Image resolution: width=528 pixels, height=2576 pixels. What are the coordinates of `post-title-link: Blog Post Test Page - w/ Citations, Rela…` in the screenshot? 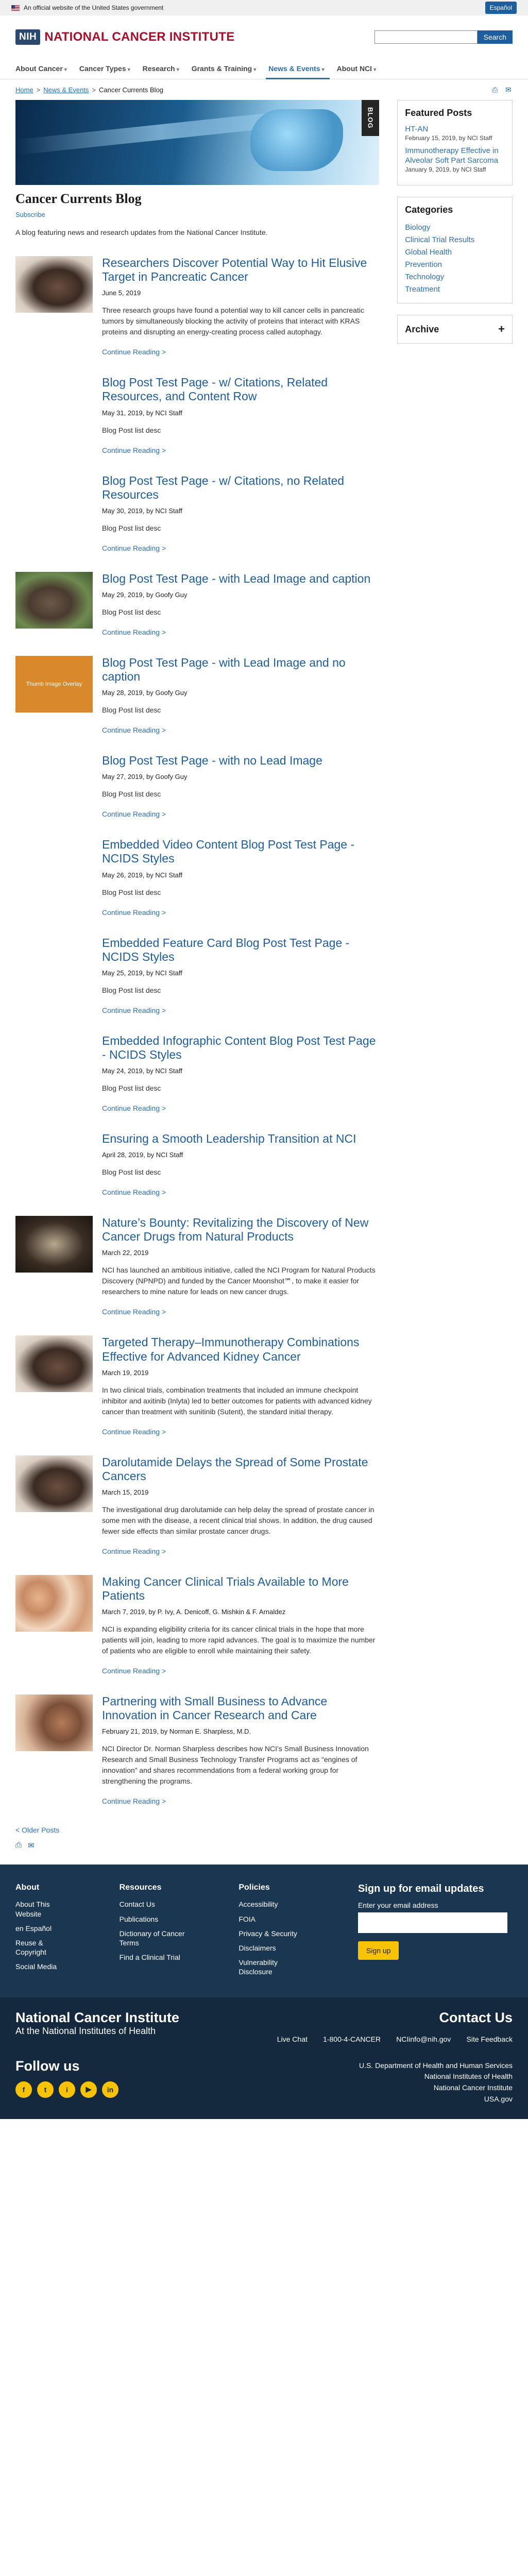 It's located at (241, 389).